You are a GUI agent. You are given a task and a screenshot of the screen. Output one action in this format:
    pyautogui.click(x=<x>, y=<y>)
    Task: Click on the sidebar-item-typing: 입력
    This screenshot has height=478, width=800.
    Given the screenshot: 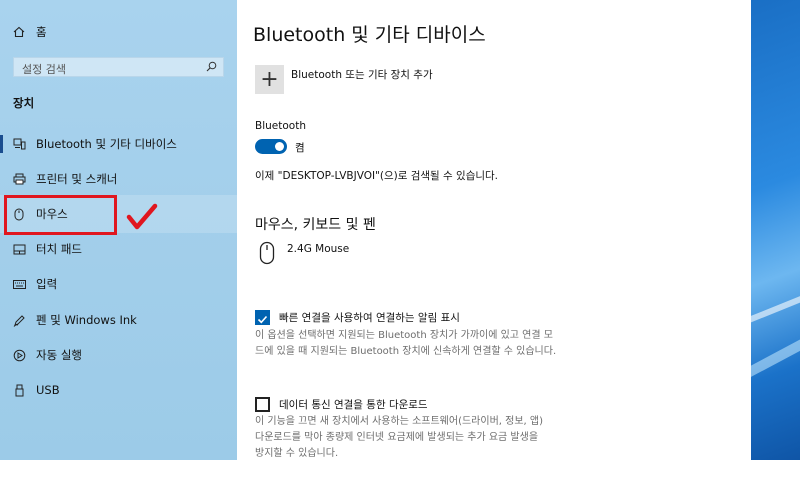 What is the action you would take?
    pyautogui.click(x=118, y=284)
    